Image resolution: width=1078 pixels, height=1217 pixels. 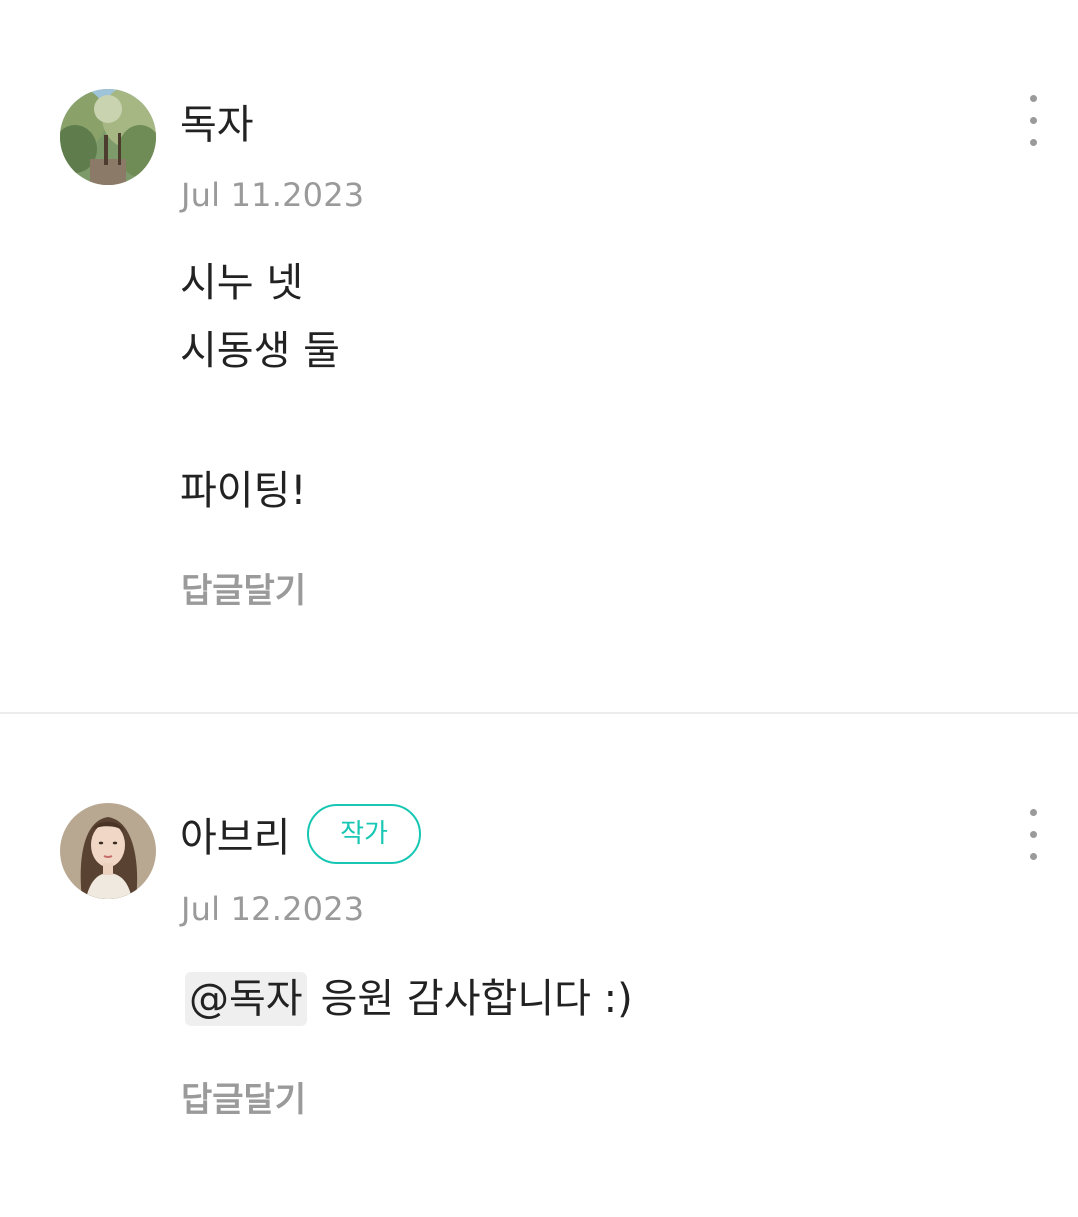 I want to click on comment-text-line: 시누 넷, so click(x=242, y=283).